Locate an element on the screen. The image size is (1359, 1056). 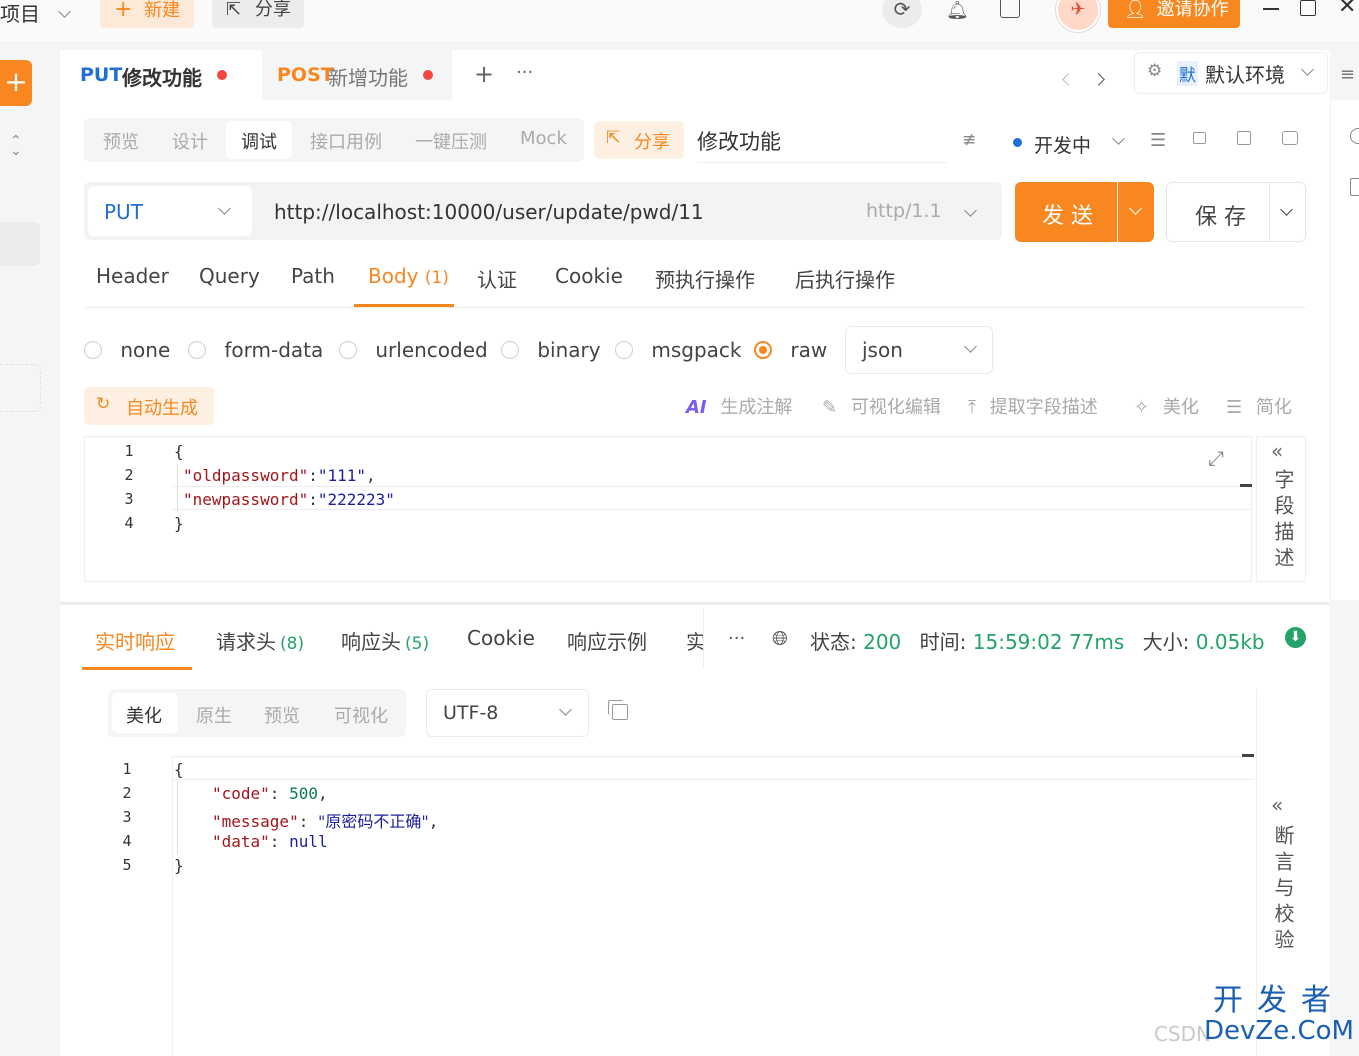
archive-icon is located at coordinates (1290, 138).